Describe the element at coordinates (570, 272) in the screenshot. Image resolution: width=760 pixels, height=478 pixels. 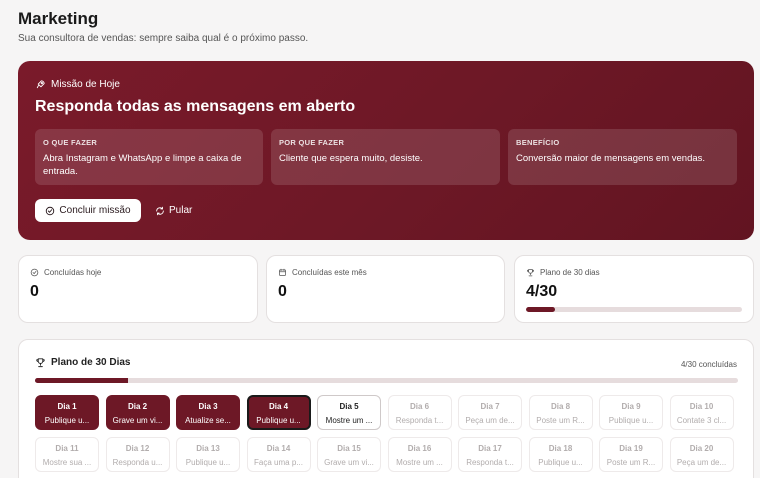
I see `stat-plan-label: Plano de 30 dias` at that location.